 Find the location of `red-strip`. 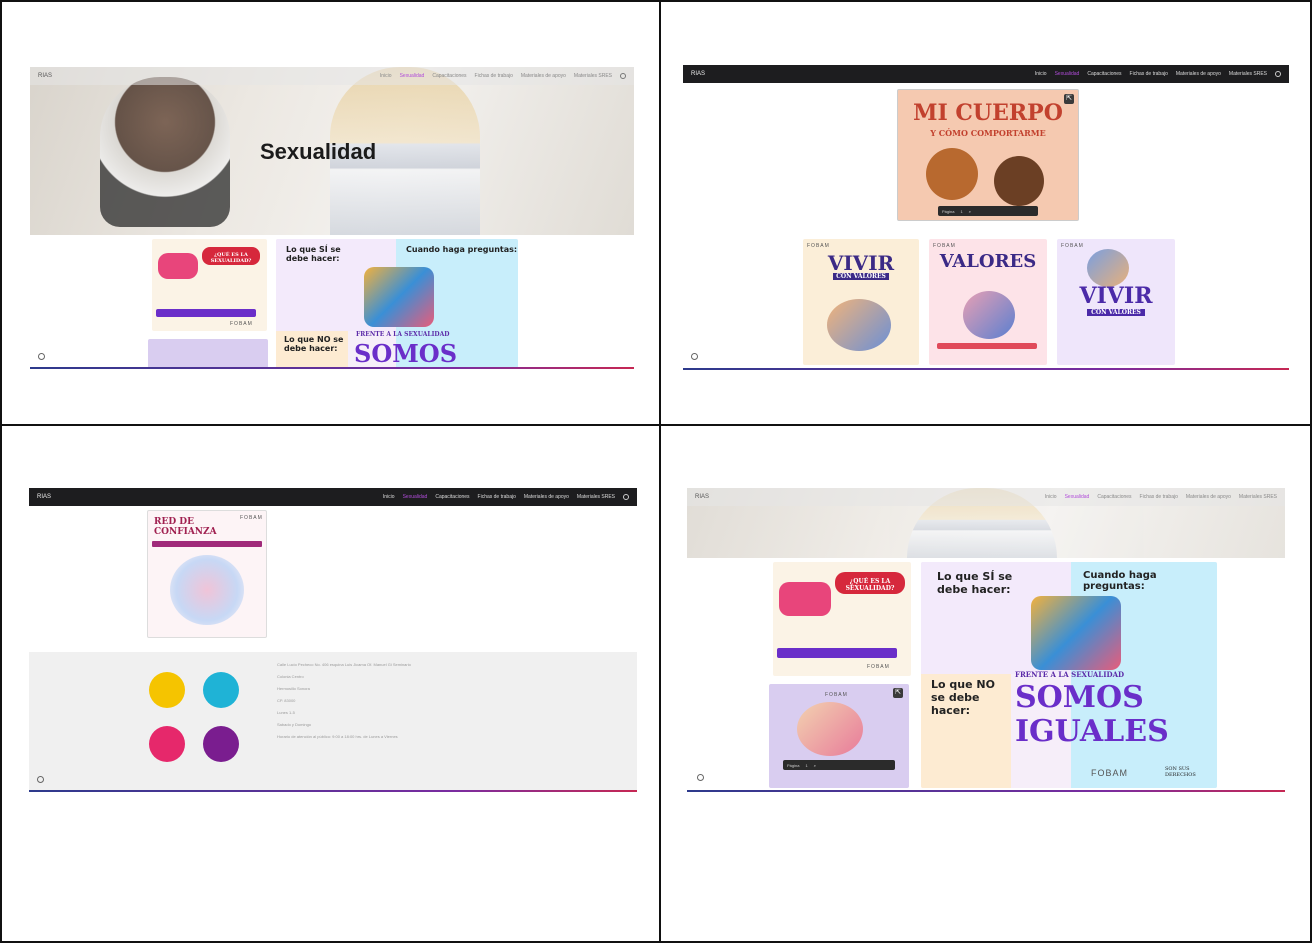

red-strip is located at coordinates (987, 346).